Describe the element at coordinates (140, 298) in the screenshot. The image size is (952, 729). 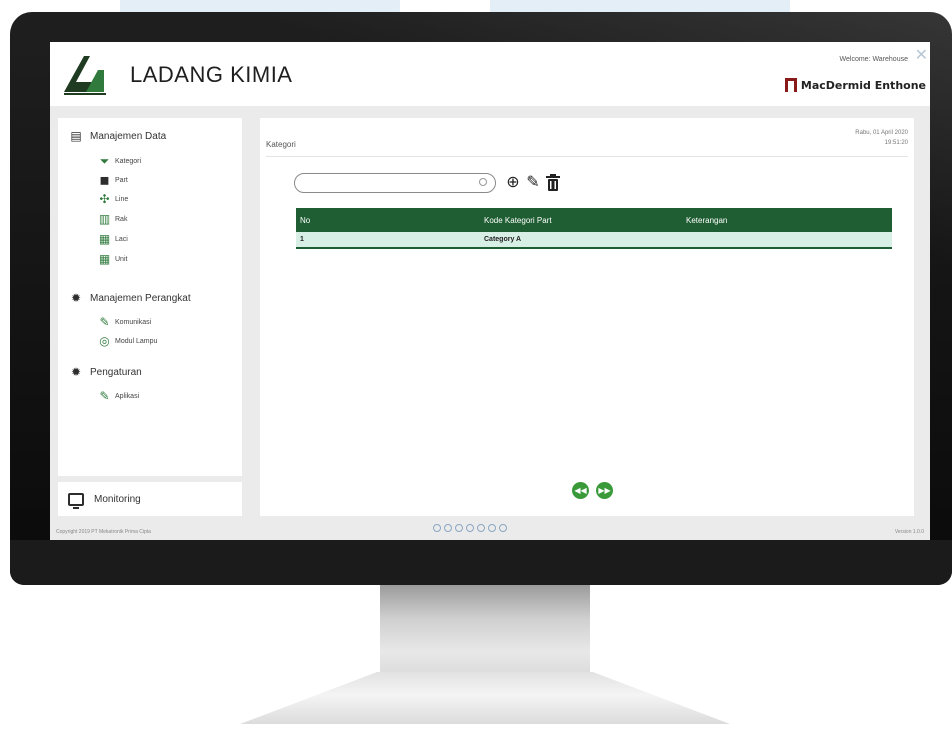
I see `sidebar-section-label: Manajemen Perangkat` at that location.